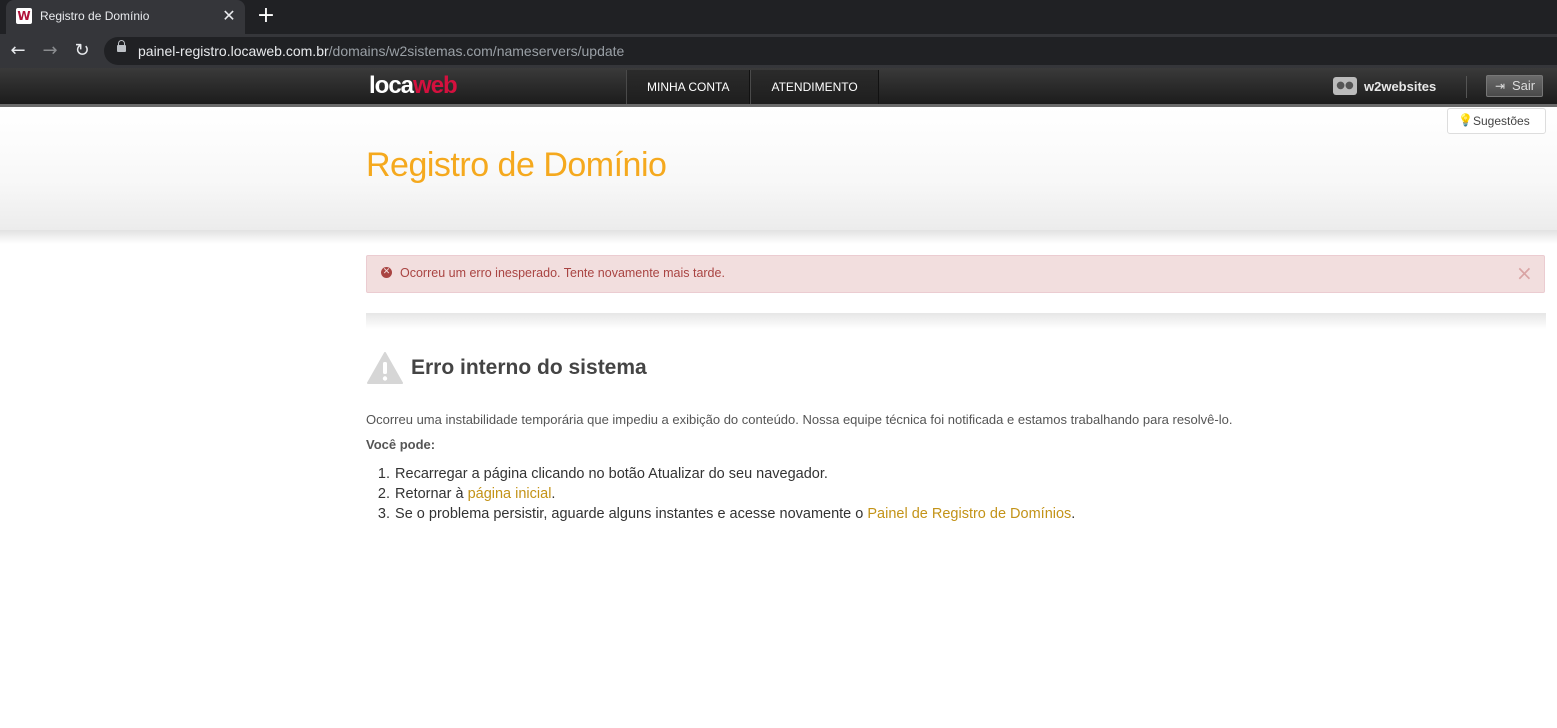 This screenshot has height=728, width=1557. What do you see at coordinates (121, 46) in the screenshot?
I see `lock-icon` at bounding box center [121, 46].